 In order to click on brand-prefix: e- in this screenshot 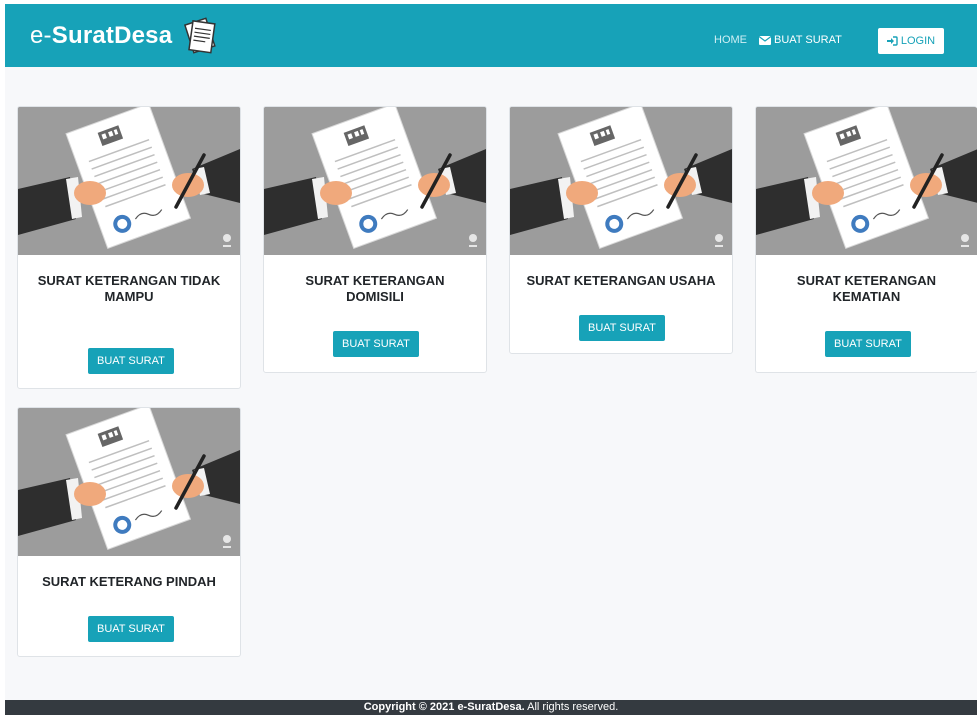, I will do `click(41, 35)`.